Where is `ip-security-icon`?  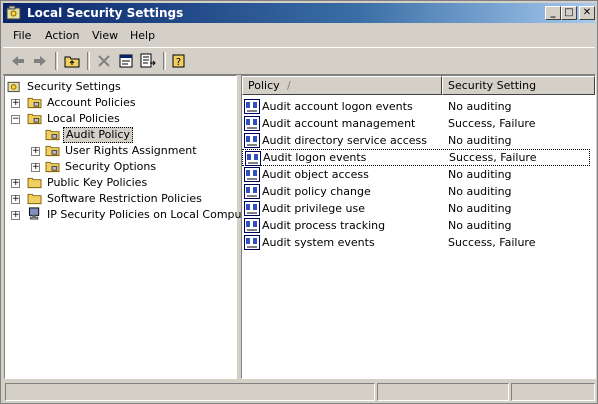
ip-security-icon is located at coordinates (34, 213).